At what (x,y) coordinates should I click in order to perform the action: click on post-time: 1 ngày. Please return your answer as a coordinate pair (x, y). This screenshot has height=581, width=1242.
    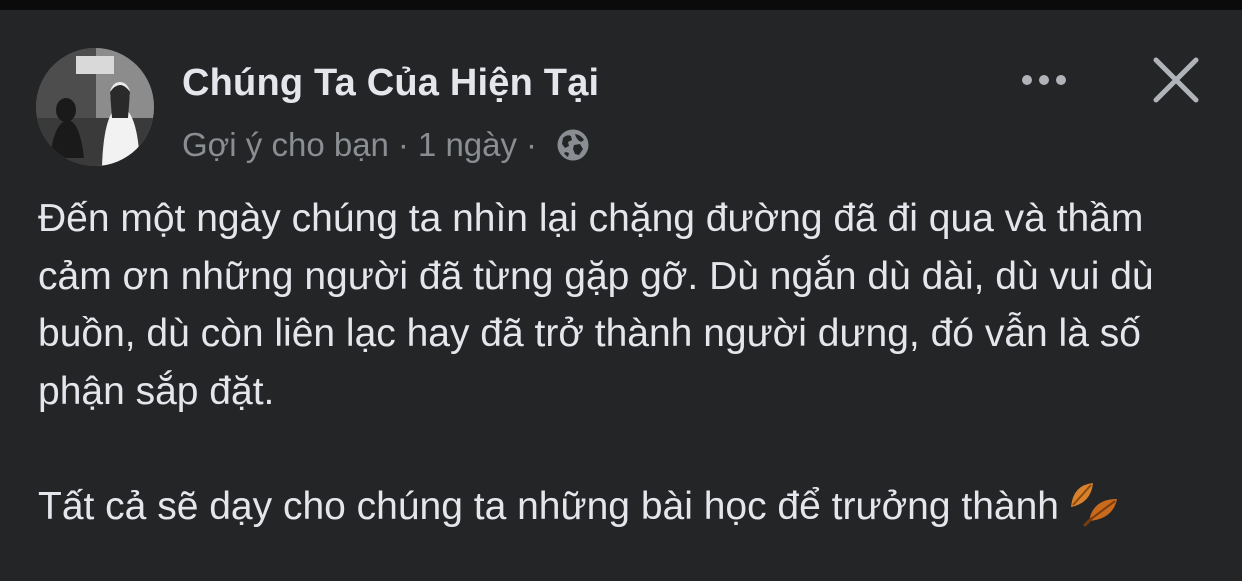
    Looking at the image, I should click on (467, 145).